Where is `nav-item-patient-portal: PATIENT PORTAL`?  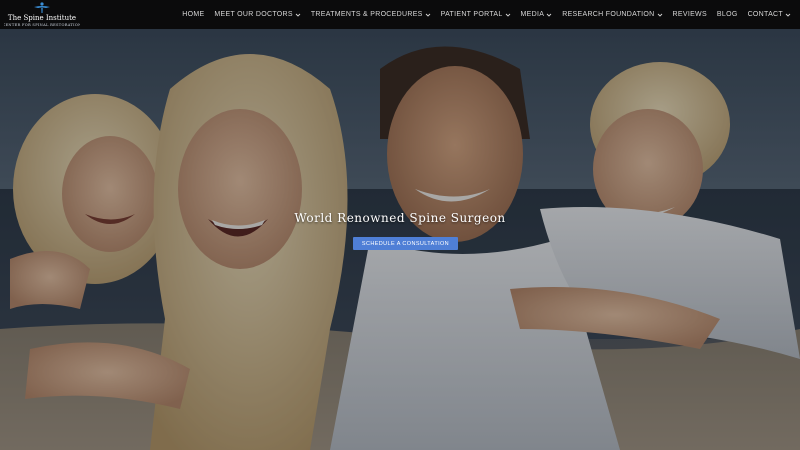 nav-item-patient-portal: PATIENT PORTAL is located at coordinates (476, 14).